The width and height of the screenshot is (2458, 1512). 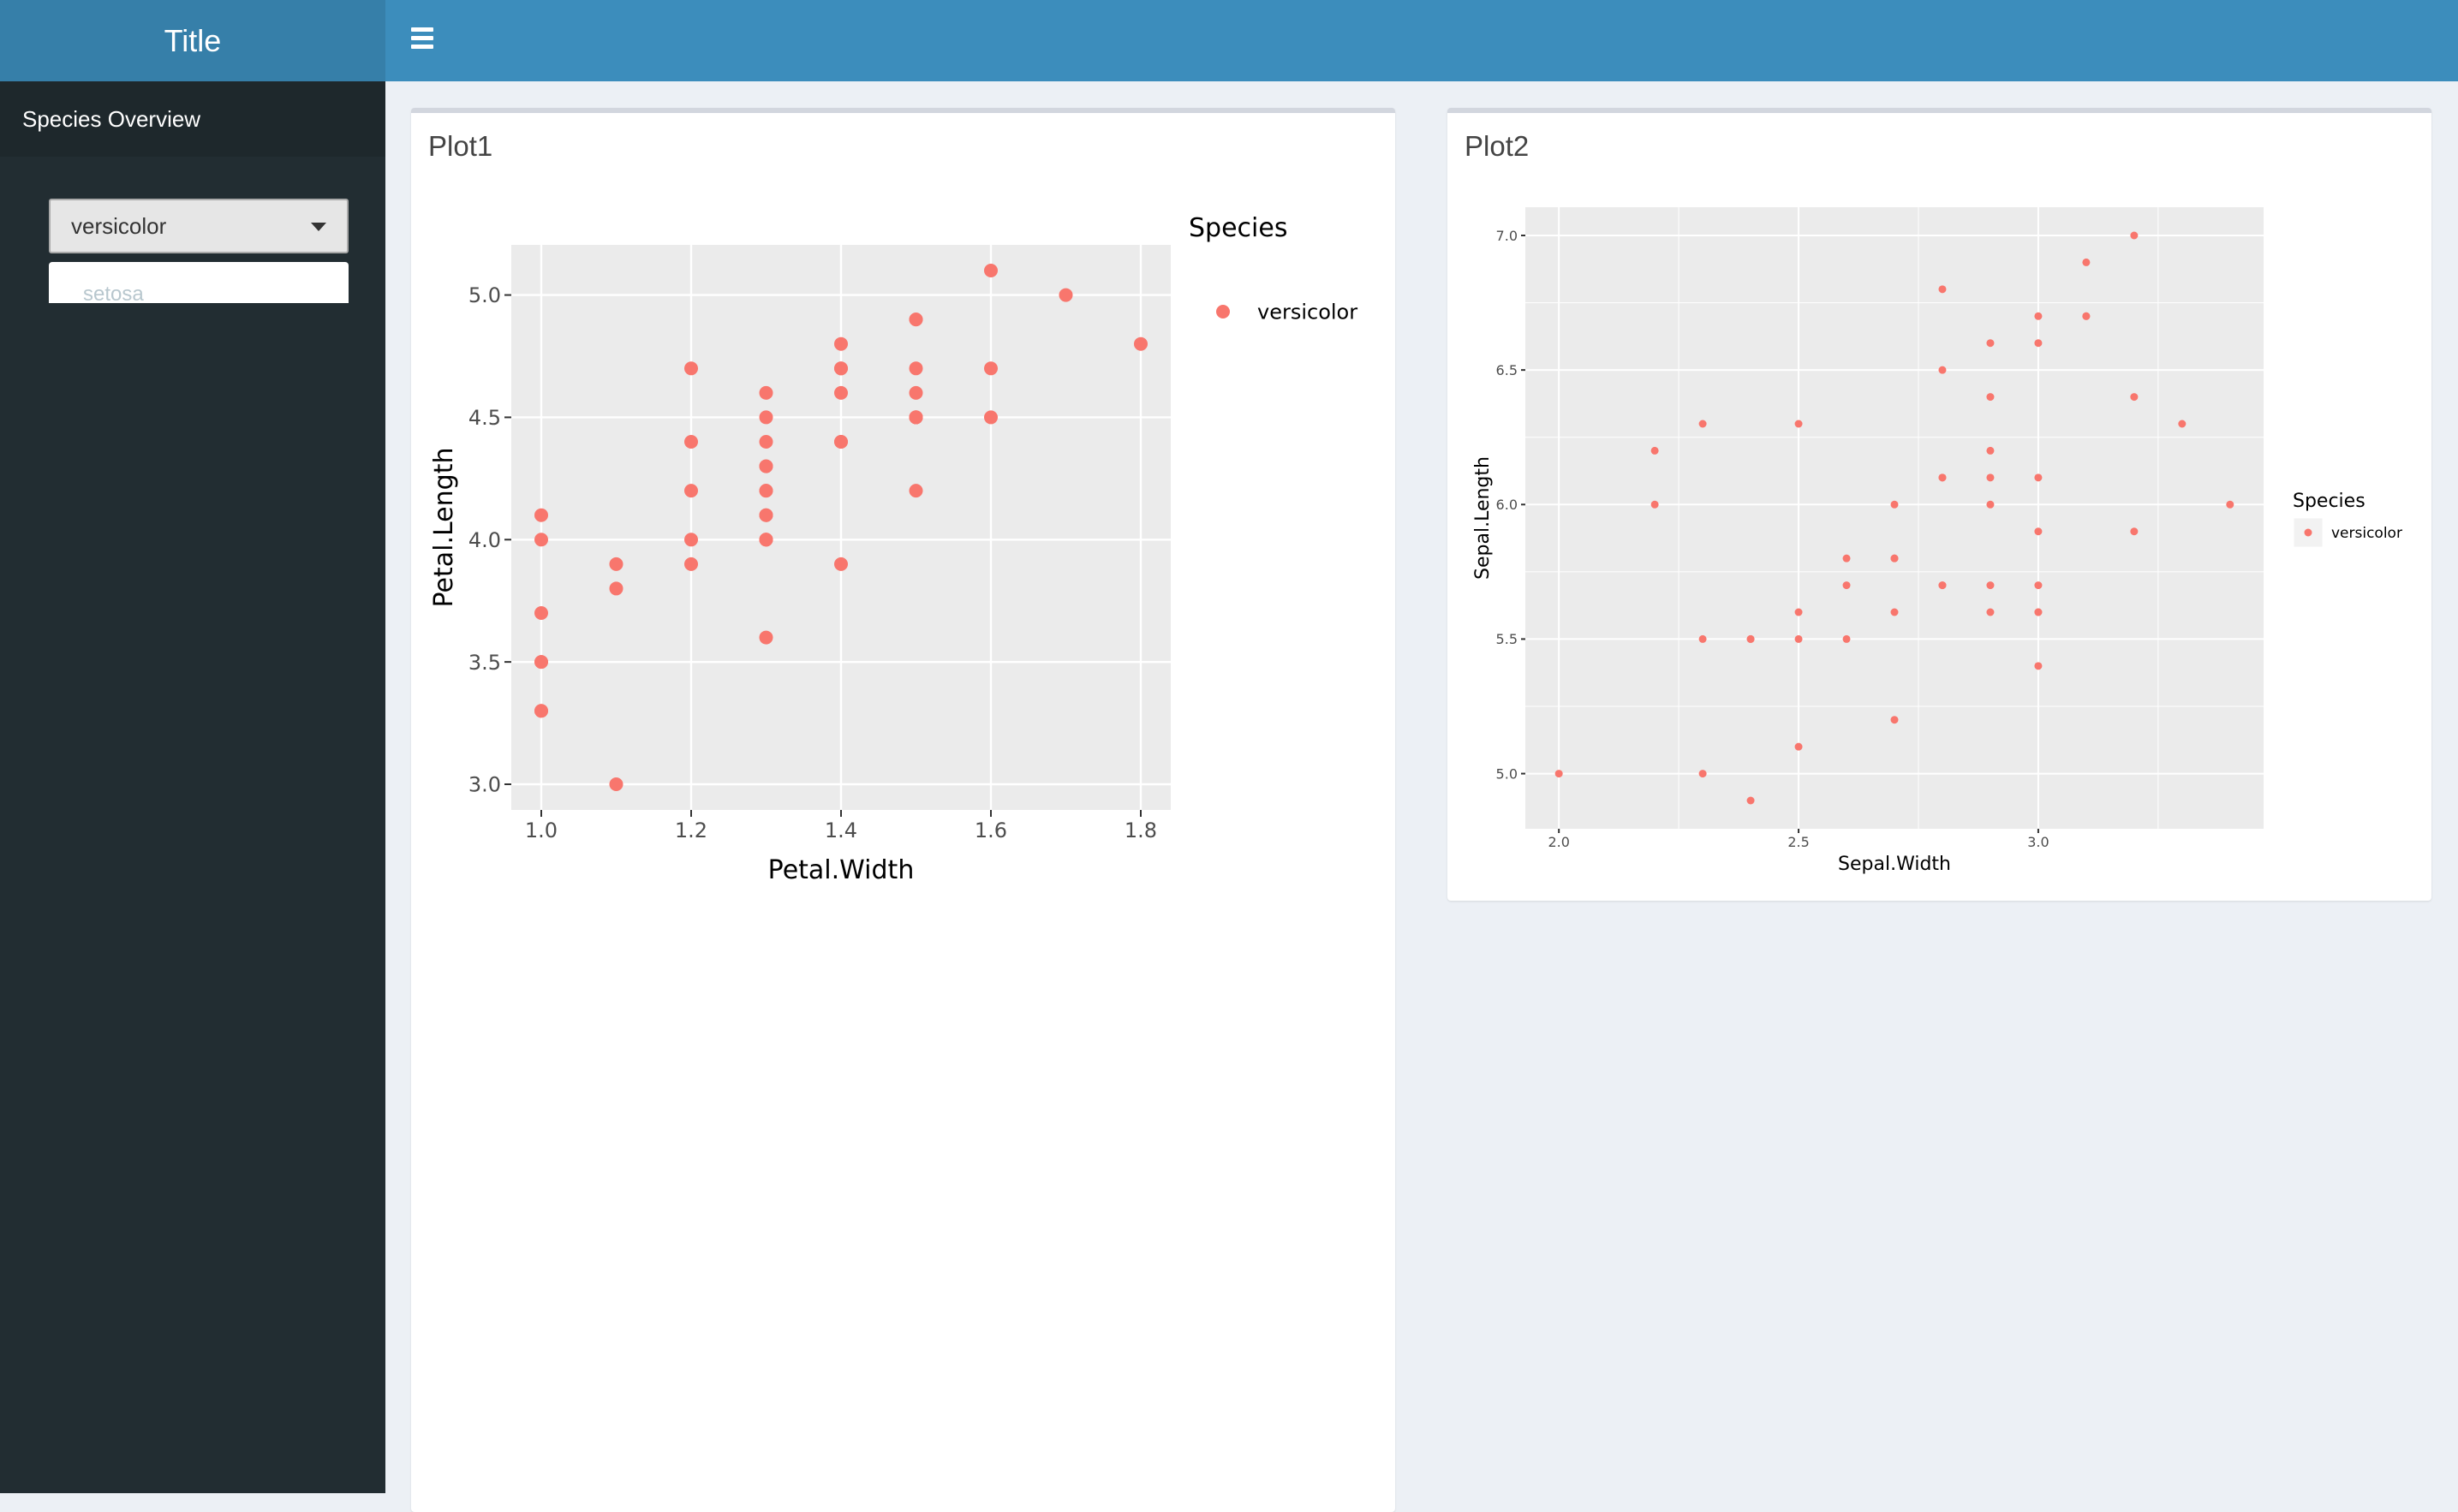 What do you see at coordinates (319, 227) in the screenshot?
I see `caret-down-icon` at bounding box center [319, 227].